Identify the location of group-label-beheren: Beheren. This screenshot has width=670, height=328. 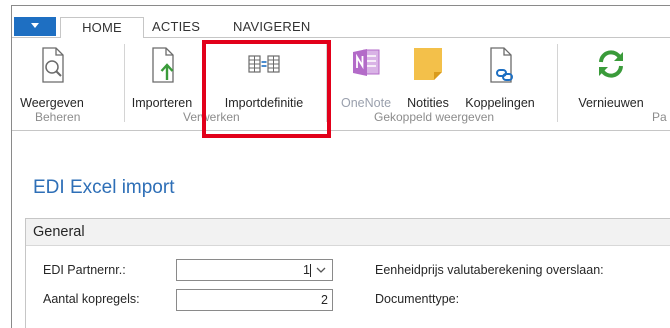
(58, 117).